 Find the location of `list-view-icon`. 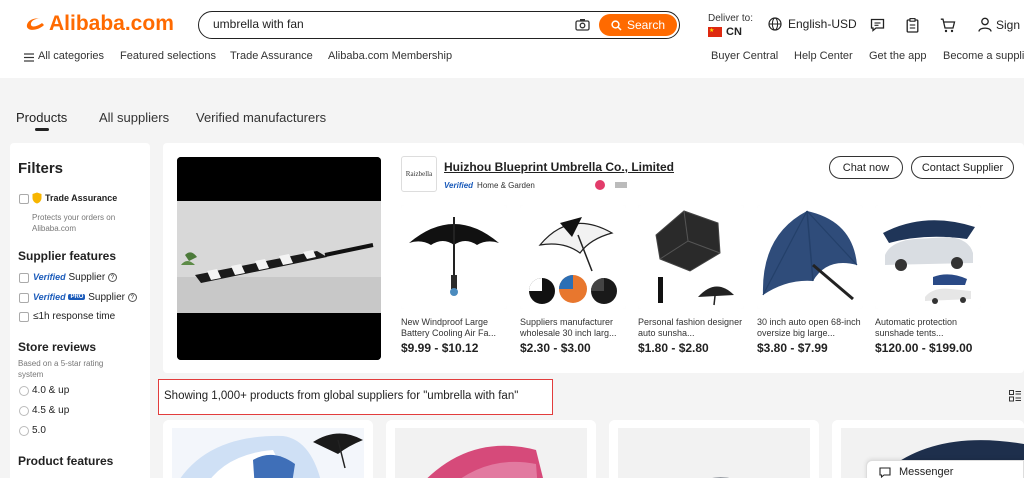

list-view-icon is located at coordinates (1015, 396).